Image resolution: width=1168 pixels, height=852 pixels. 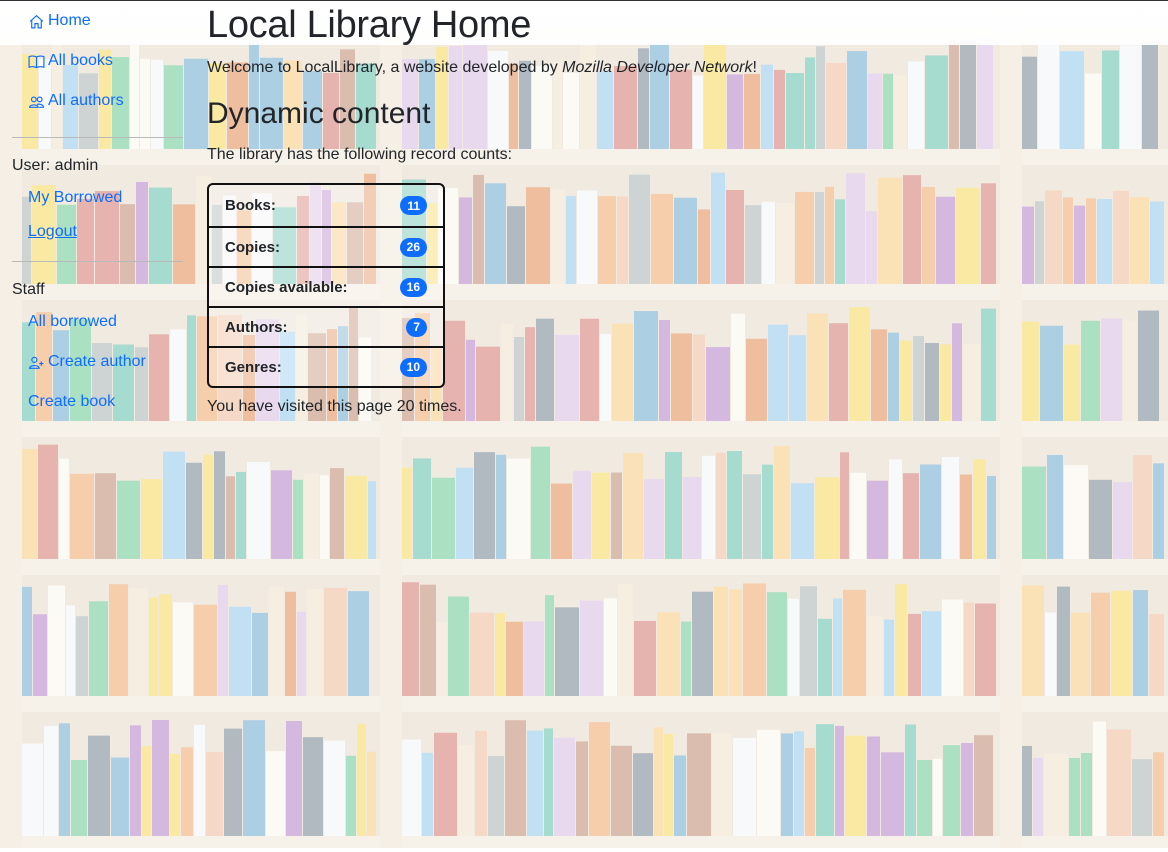 I want to click on welcome-emphasis: Mozilla Developer Network, so click(x=657, y=67).